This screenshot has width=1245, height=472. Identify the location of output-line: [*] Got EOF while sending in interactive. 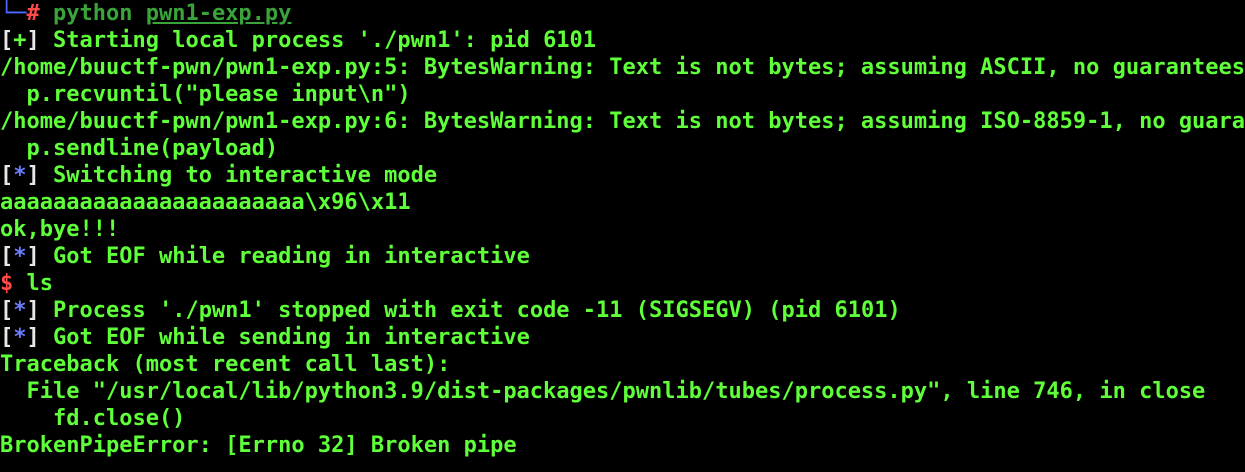
(265, 337).